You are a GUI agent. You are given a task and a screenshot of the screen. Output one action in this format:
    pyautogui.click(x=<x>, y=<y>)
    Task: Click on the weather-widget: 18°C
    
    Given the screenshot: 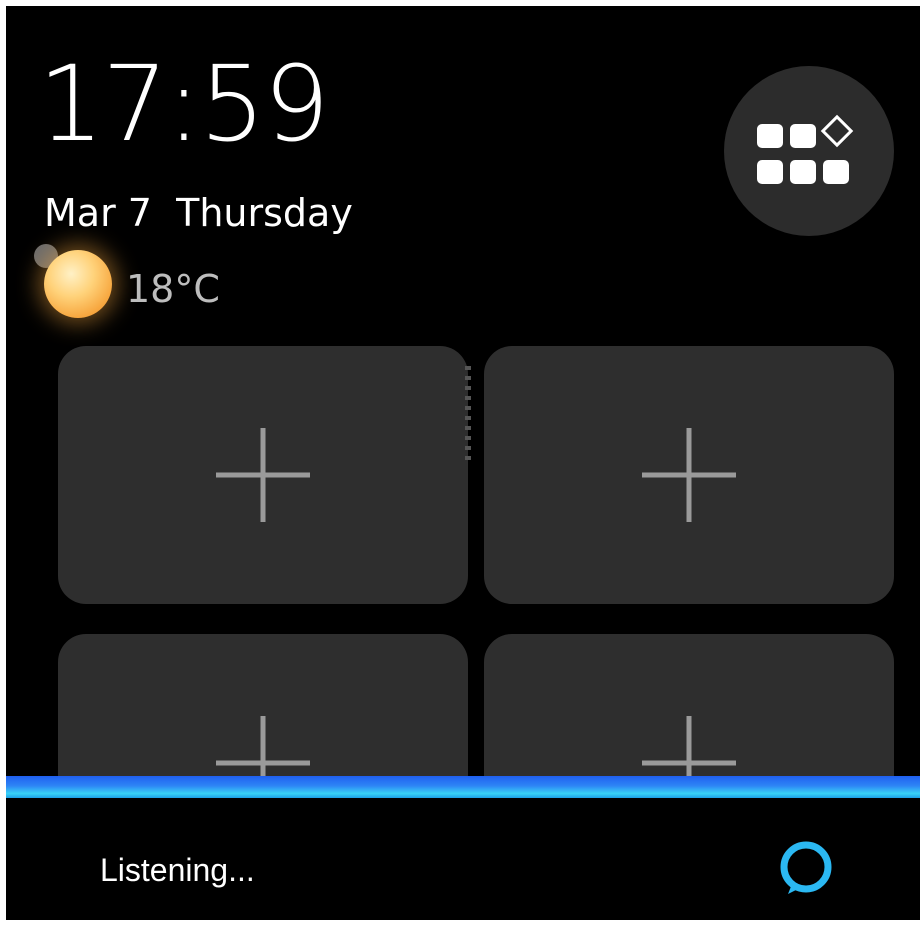 What is the action you would take?
    pyautogui.click(x=162, y=282)
    